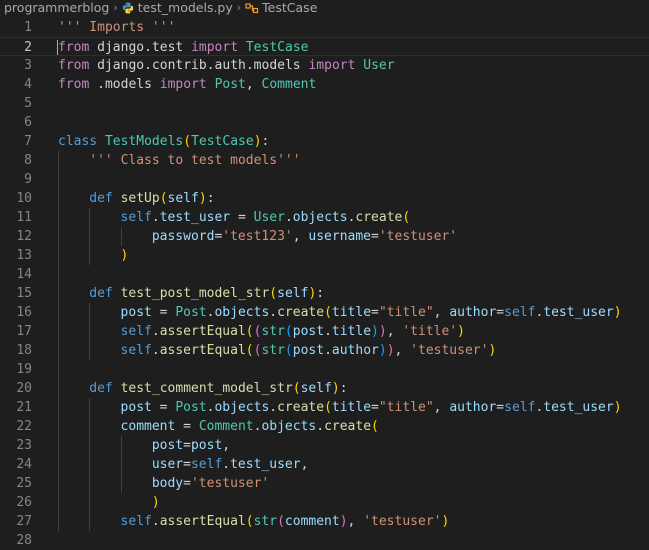 This screenshot has height=550, width=649. What do you see at coordinates (24, 236) in the screenshot?
I see `line-number: 12` at bounding box center [24, 236].